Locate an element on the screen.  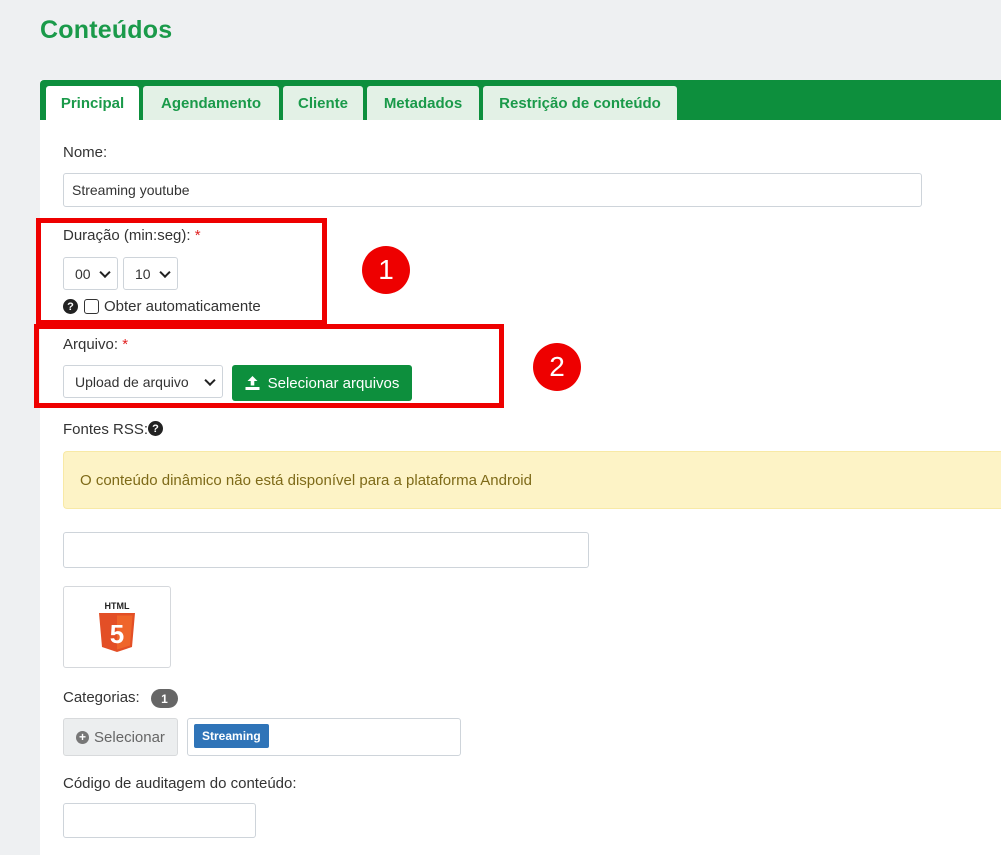
page-title: Conteúdos is located at coordinates (106, 30).